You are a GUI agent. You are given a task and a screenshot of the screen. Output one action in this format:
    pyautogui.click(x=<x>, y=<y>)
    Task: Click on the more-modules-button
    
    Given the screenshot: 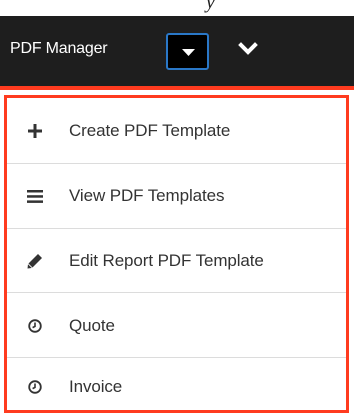 What is the action you would take?
    pyautogui.click(x=248, y=51)
    